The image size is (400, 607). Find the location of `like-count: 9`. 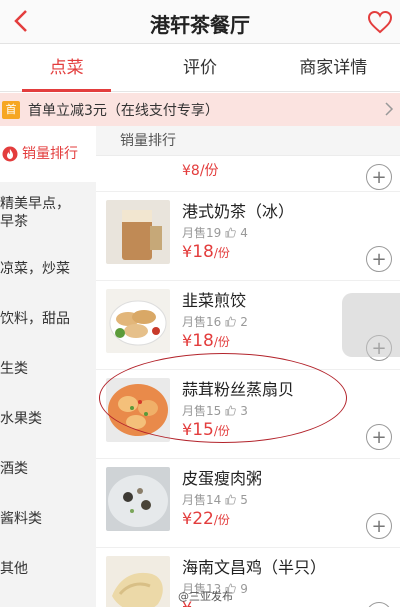

like-count: 9 is located at coordinates (244, 588).